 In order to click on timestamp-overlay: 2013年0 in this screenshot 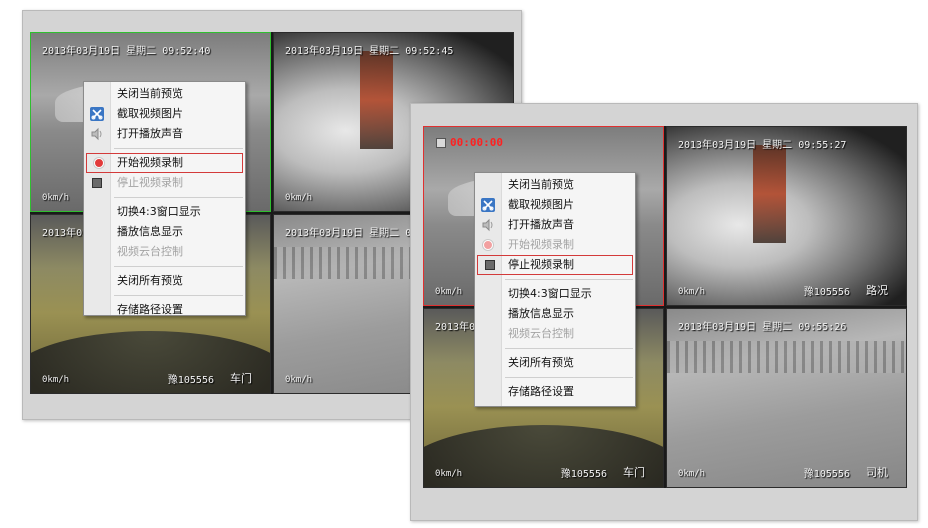, I will do `click(455, 327)`.